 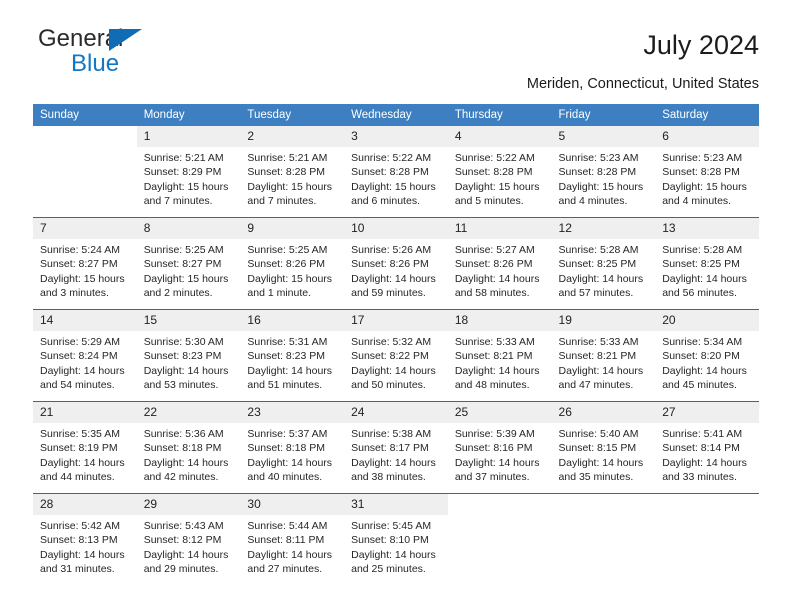 I want to click on daylight-line-2: and 45 minutes., so click(x=699, y=385).